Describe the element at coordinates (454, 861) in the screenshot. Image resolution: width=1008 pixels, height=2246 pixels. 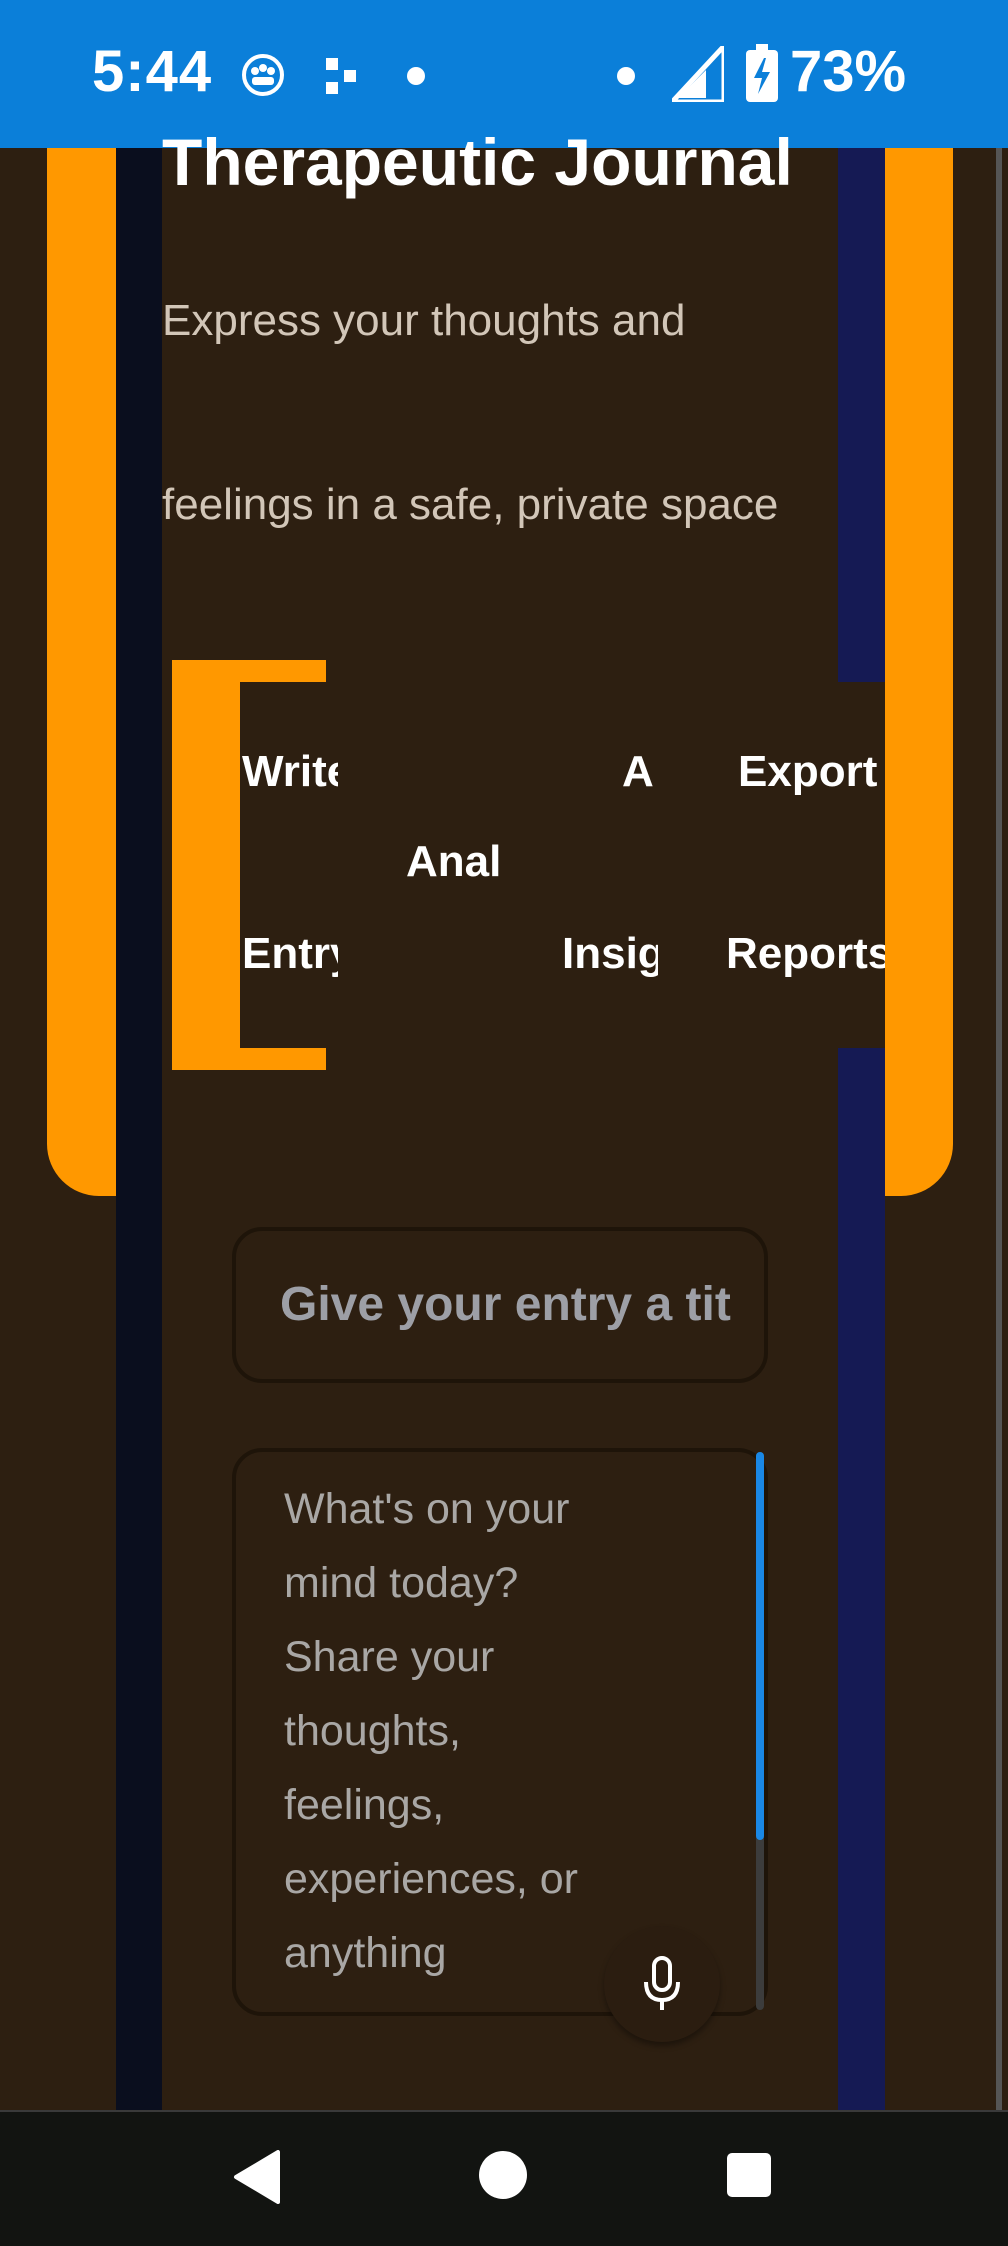
I see `tab-analytics-line1: Anal` at that location.